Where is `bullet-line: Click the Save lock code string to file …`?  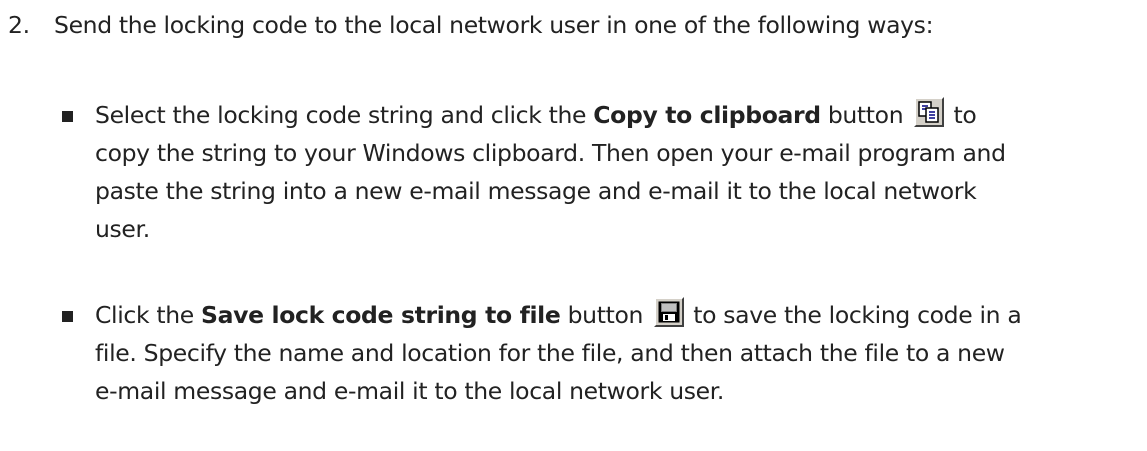
bullet-line: Click the Save lock code string to file … is located at coordinates (620, 315).